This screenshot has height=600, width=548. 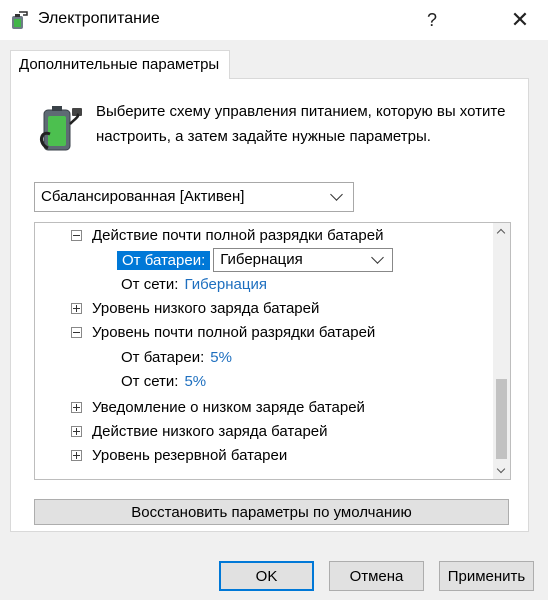 What do you see at coordinates (210, 431) in the screenshot?
I see `tree-item-label: Действие низкого заряда батарей` at bounding box center [210, 431].